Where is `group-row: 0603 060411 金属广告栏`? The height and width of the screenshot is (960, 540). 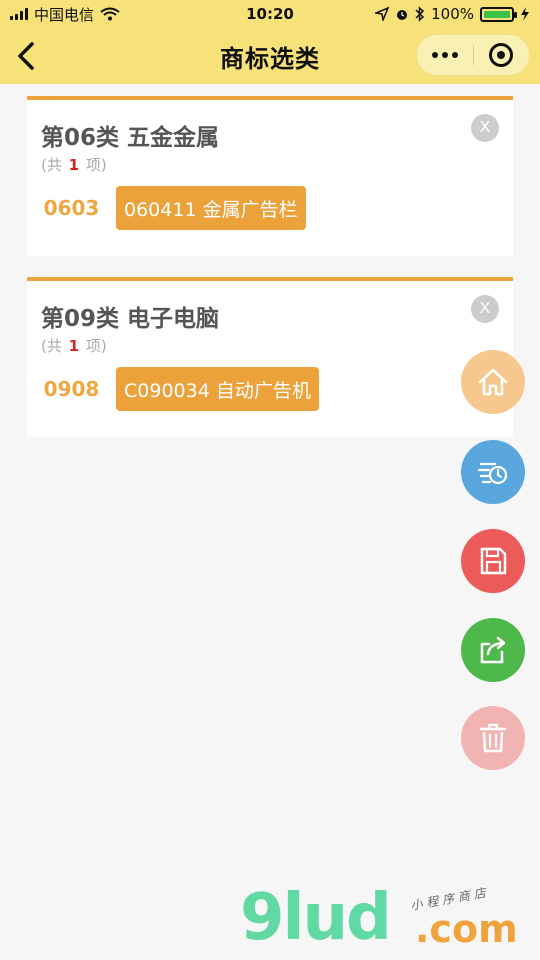 group-row: 0603 060411 金属广告栏 is located at coordinates (166, 208).